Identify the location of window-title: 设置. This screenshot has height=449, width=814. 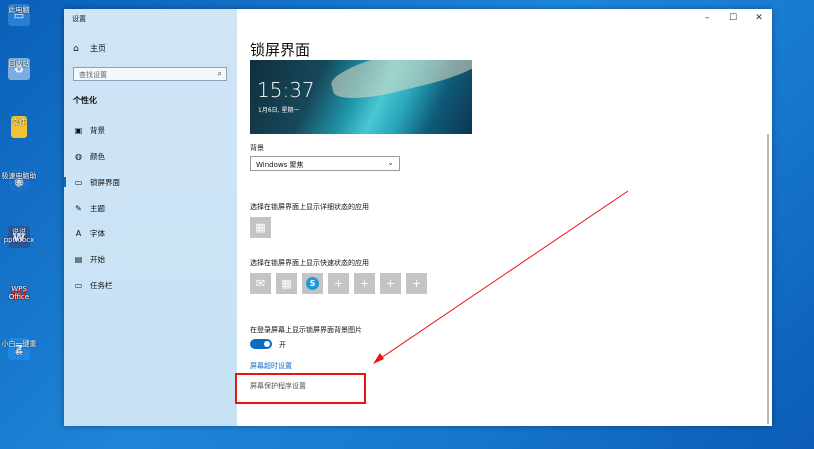
(79, 19).